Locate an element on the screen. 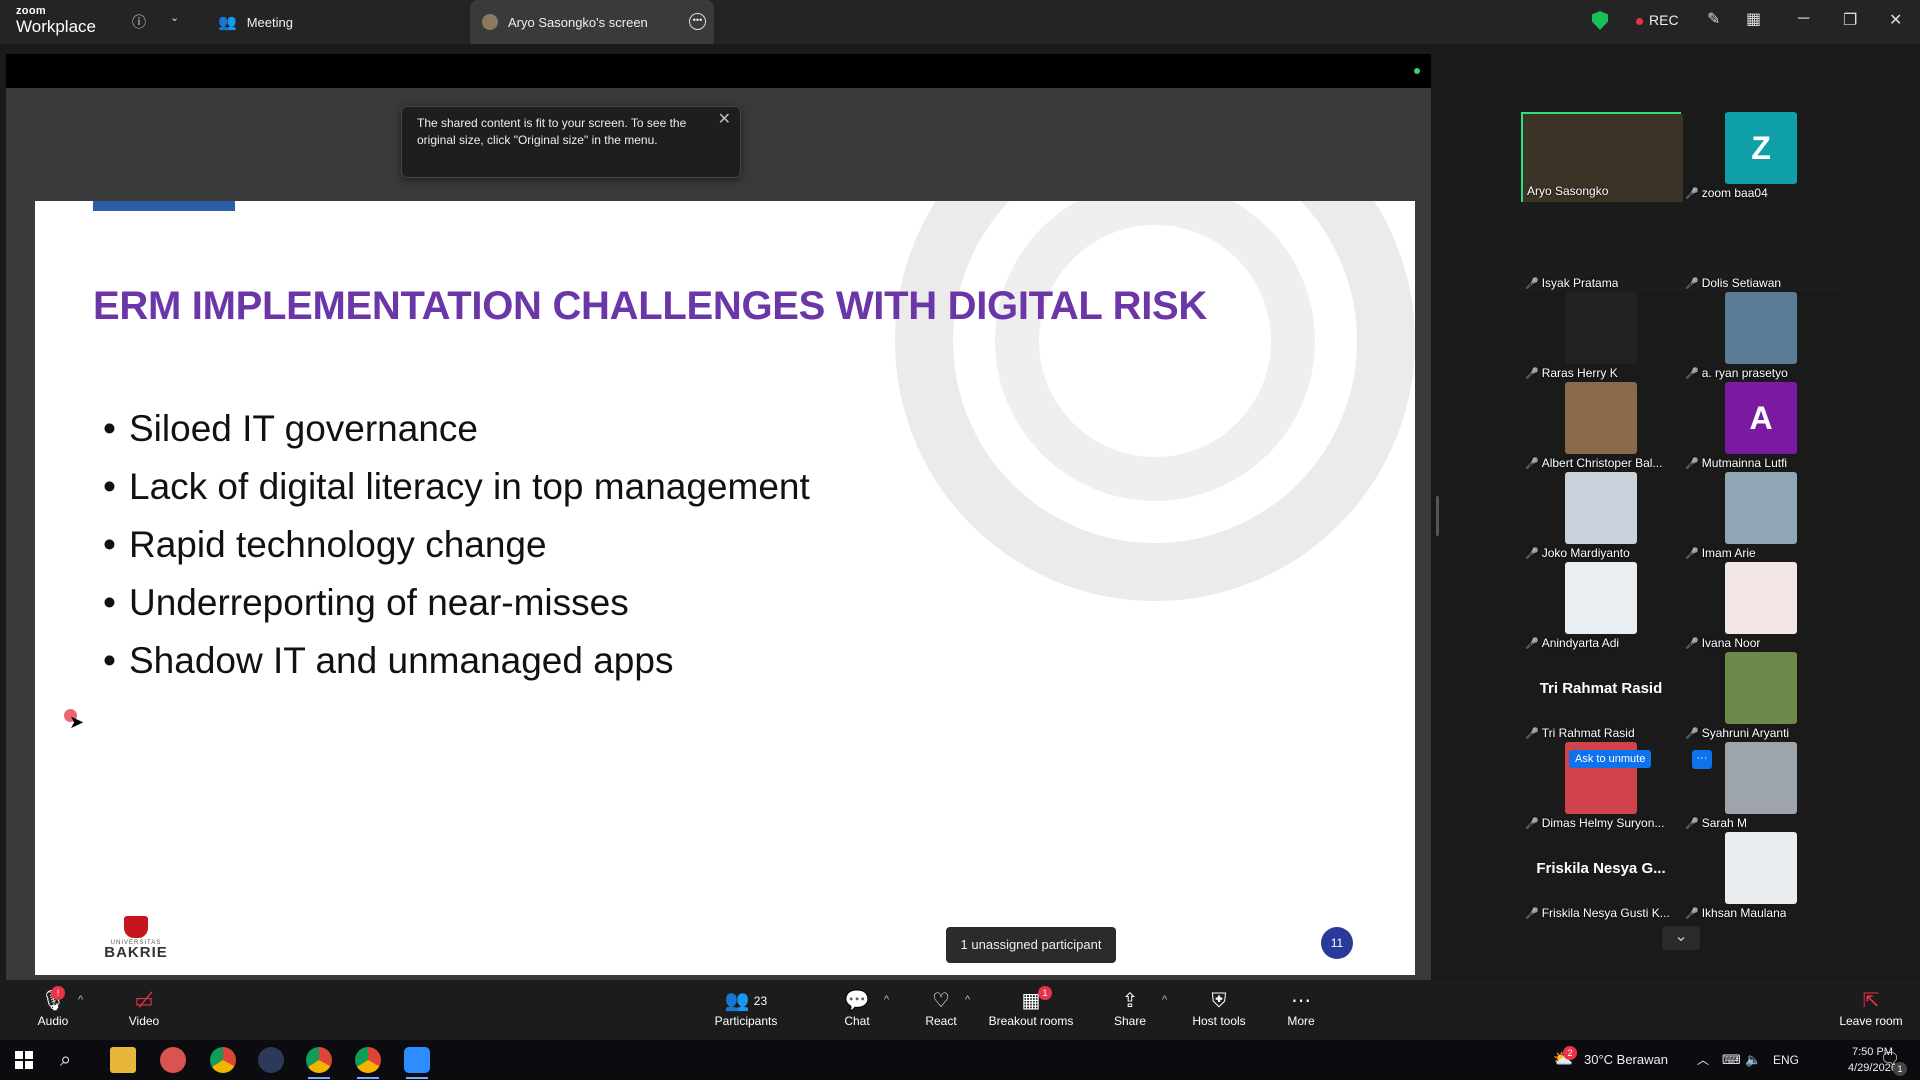  participant-more-button: ··· is located at coordinates (1702, 759).